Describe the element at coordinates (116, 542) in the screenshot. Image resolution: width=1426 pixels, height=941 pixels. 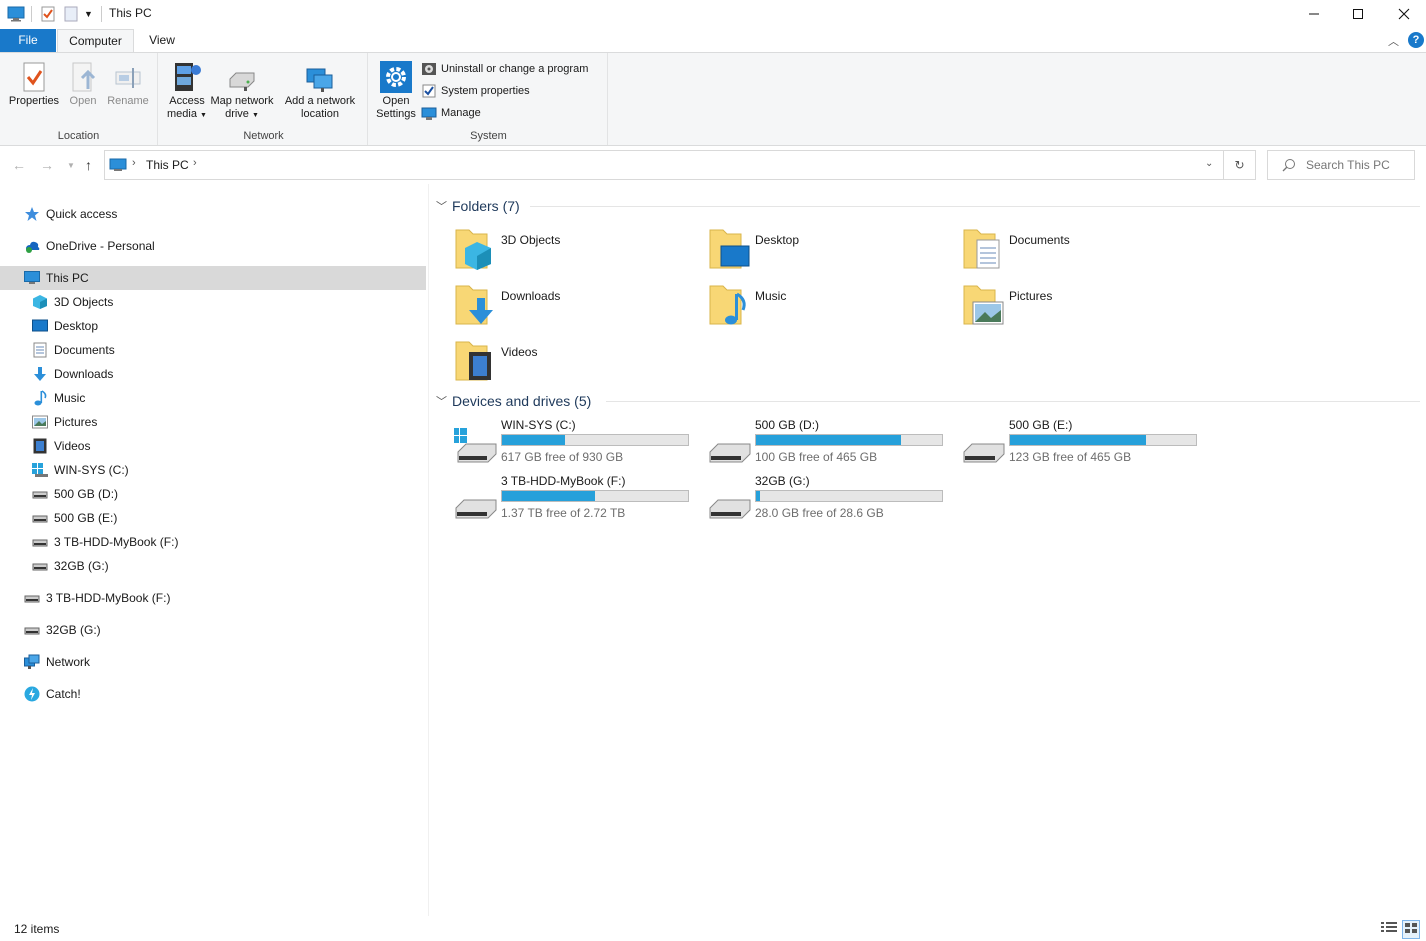
I see `nav-item-label: 3 TB-HDD-MyBook (F:)` at that location.